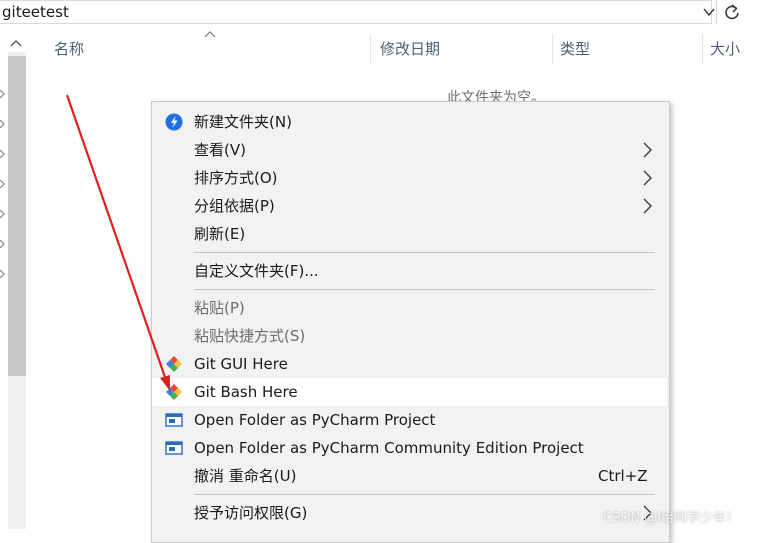 The height and width of the screenshot is (543, 762). Describe the element at coordinates (409, 513) in the screenshot. I see `menu-item-give-access: 授予访问权限(G)` at that location.